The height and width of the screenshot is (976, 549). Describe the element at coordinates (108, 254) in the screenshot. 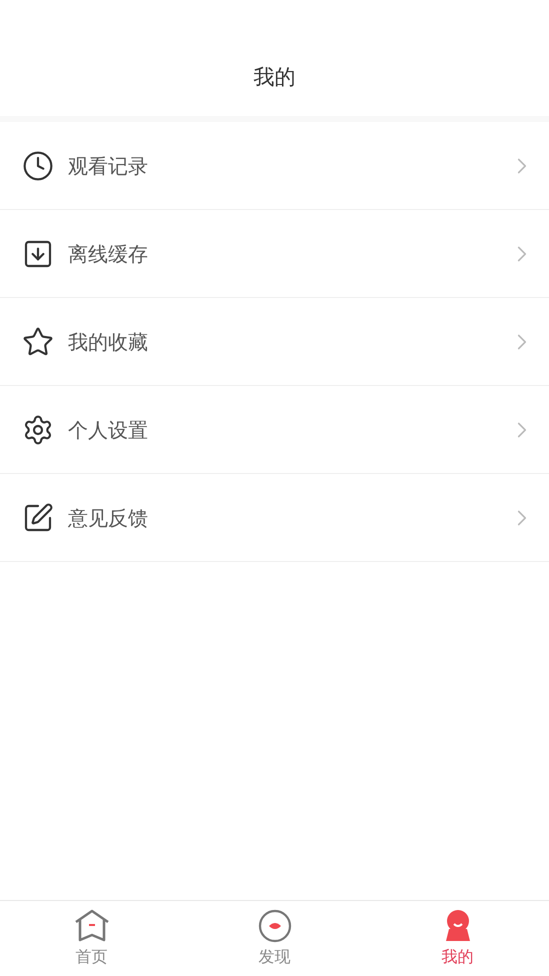

I see `menu-label: 离线缓存` at that location.